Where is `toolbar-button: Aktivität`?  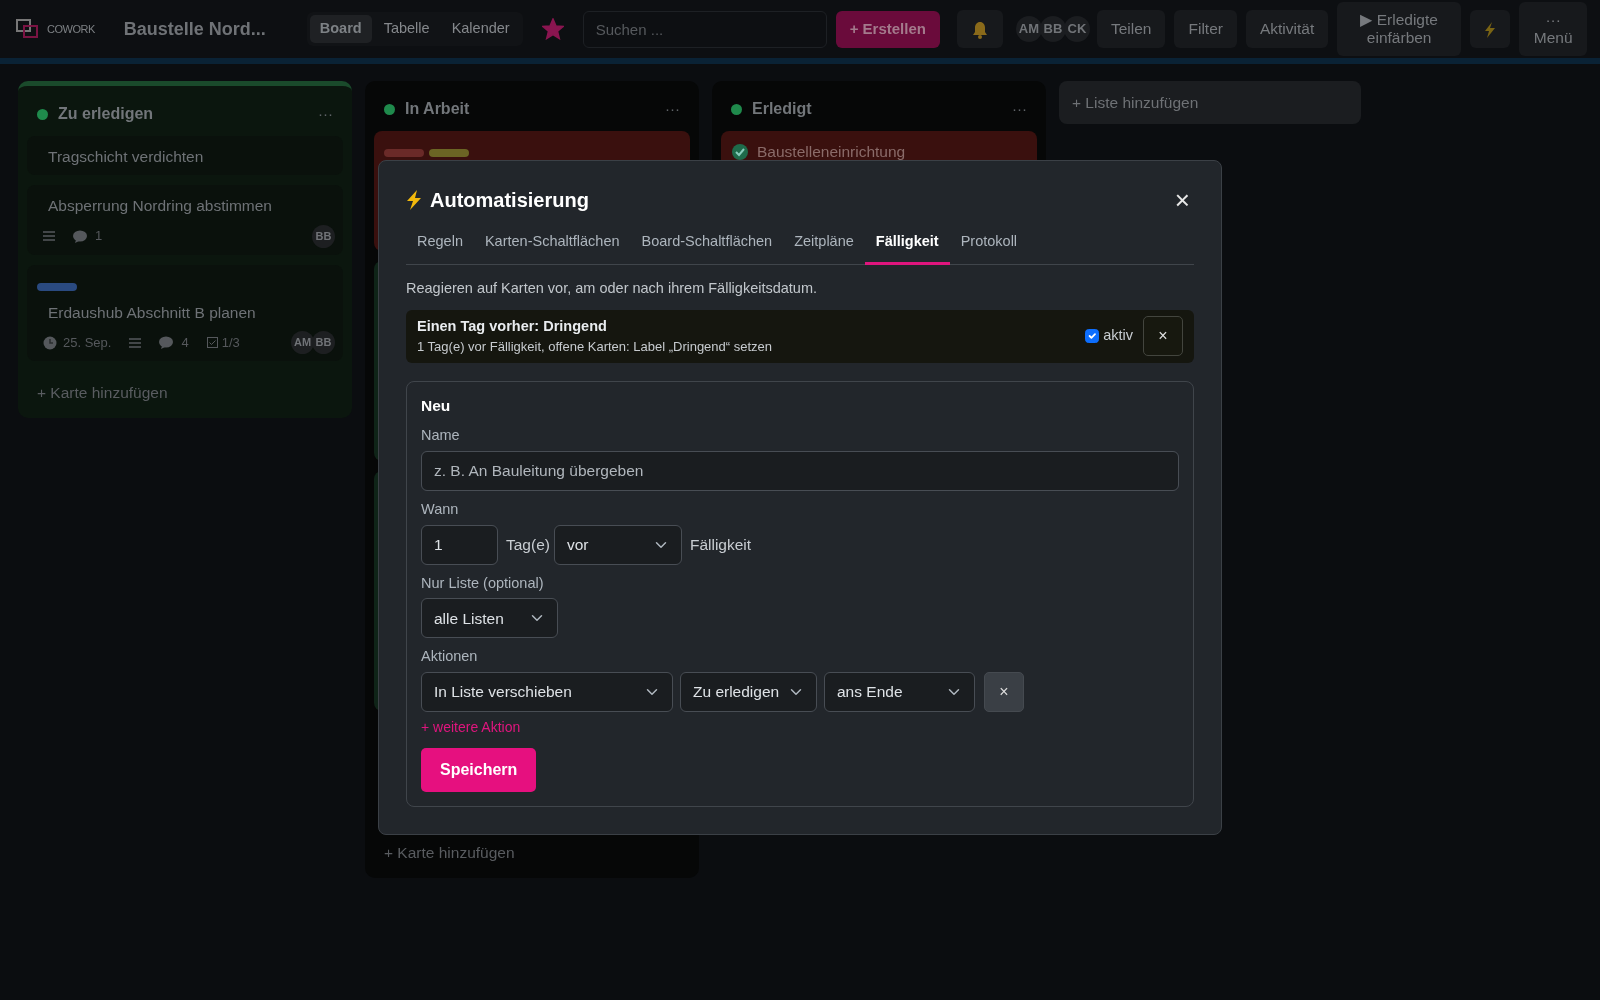 toolbar-button: Aktivität is located at coordinates (1287, 29).